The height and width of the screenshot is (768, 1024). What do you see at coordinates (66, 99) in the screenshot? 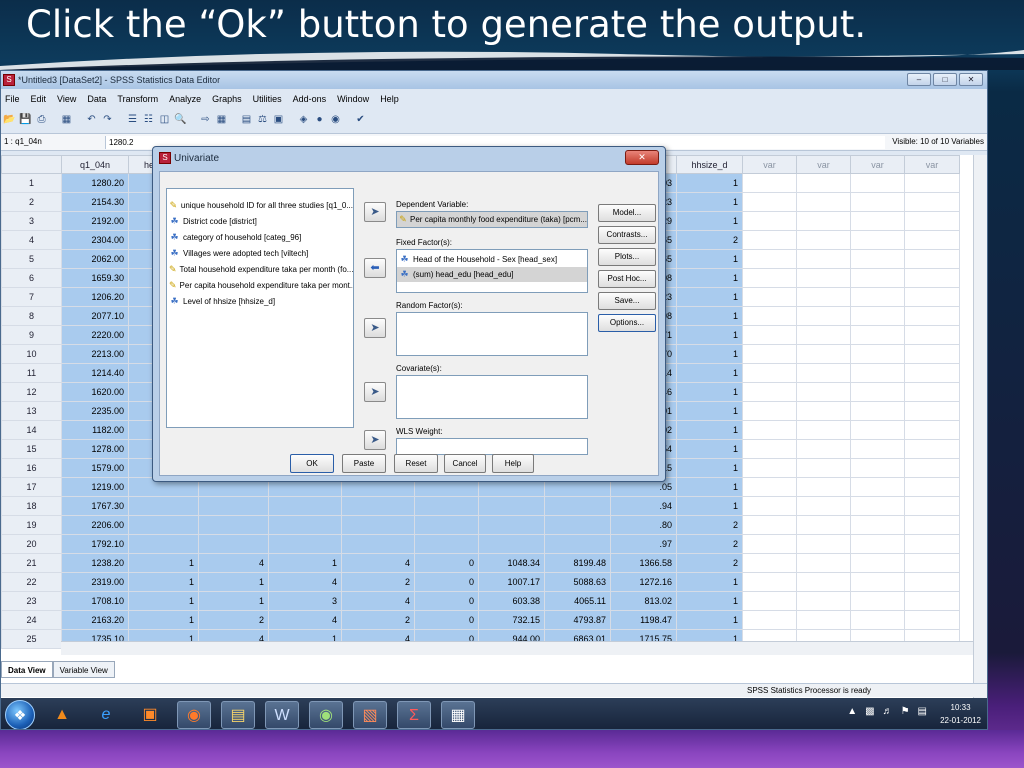
I see `menu-view: View` at bounding box center [66, 99].